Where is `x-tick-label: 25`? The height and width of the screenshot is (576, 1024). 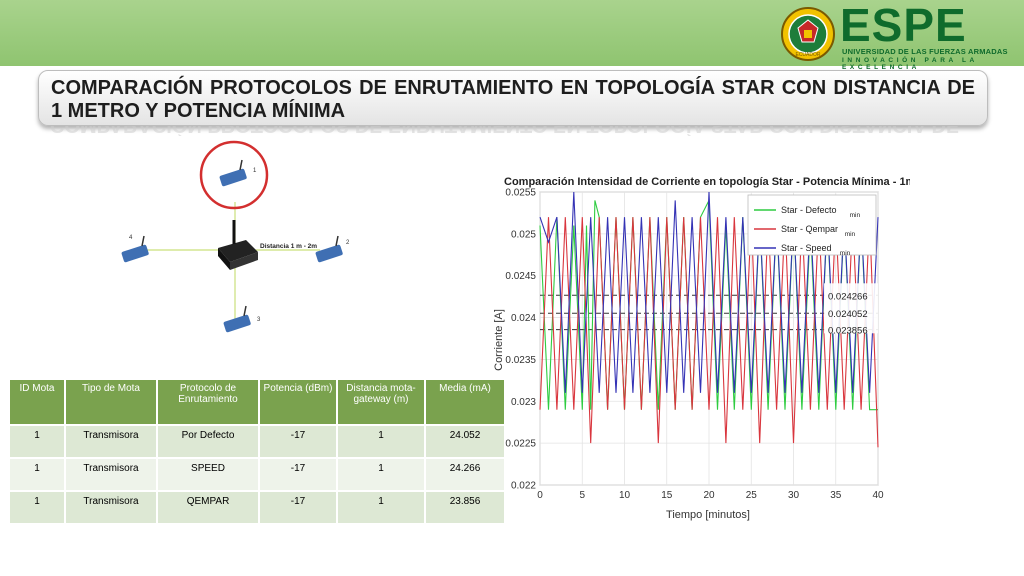 x-tick-label: 25 is located at coordinates (752, 495).